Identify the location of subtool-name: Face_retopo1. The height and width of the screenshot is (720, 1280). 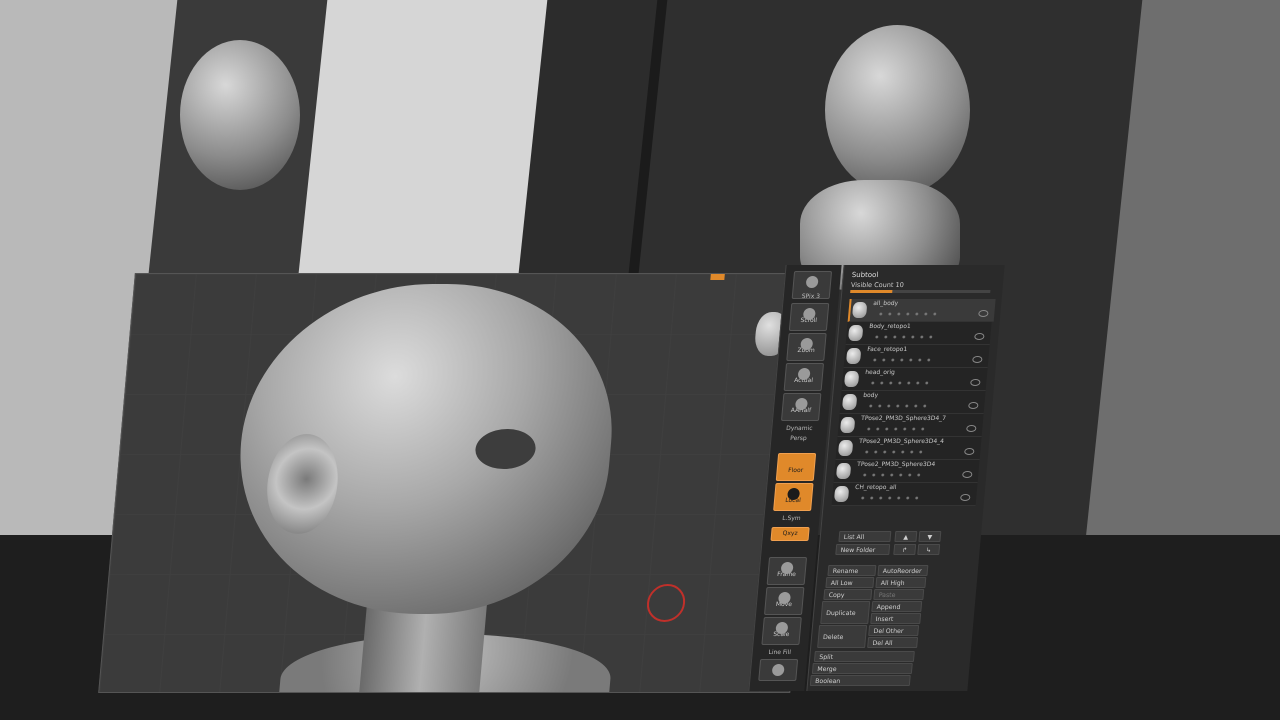
(887, 349).